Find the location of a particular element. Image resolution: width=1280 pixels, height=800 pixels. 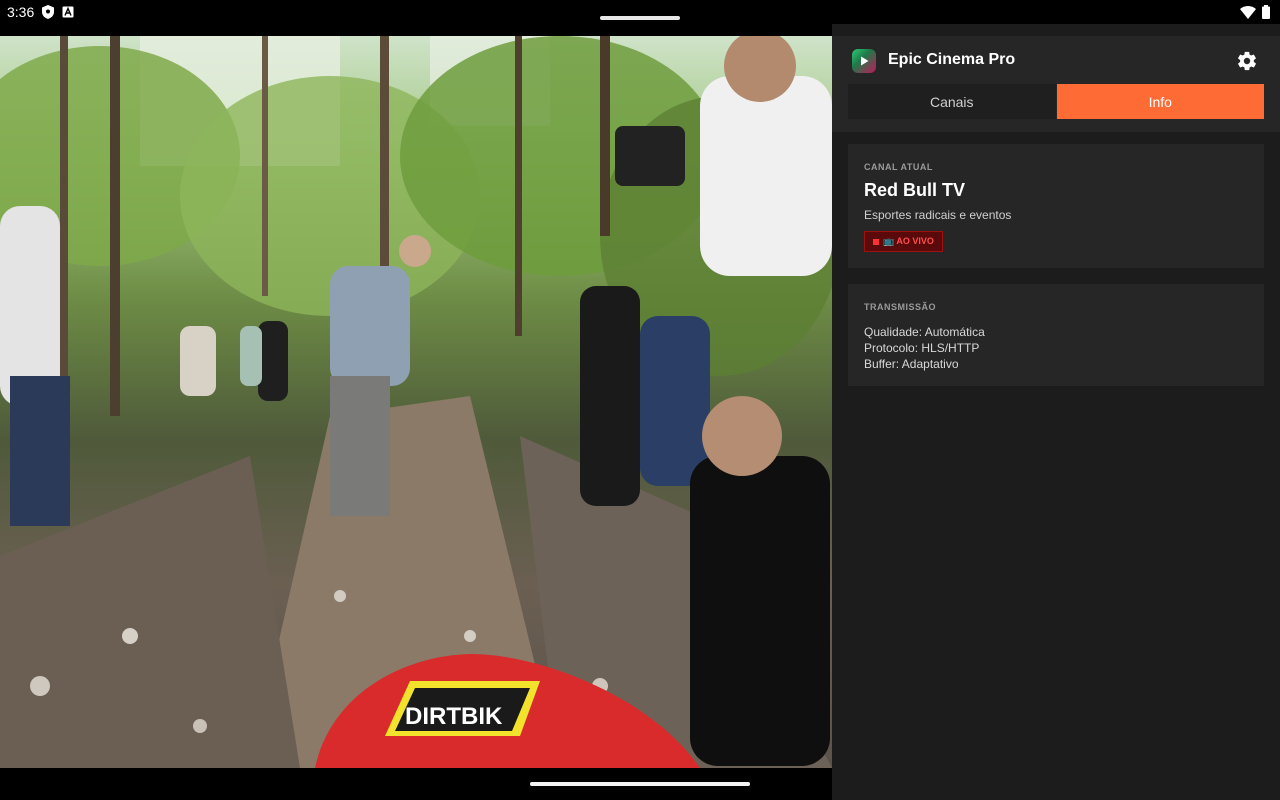

live-badge-text: 📺 AO VIVO is located at coordinates (908, 241).